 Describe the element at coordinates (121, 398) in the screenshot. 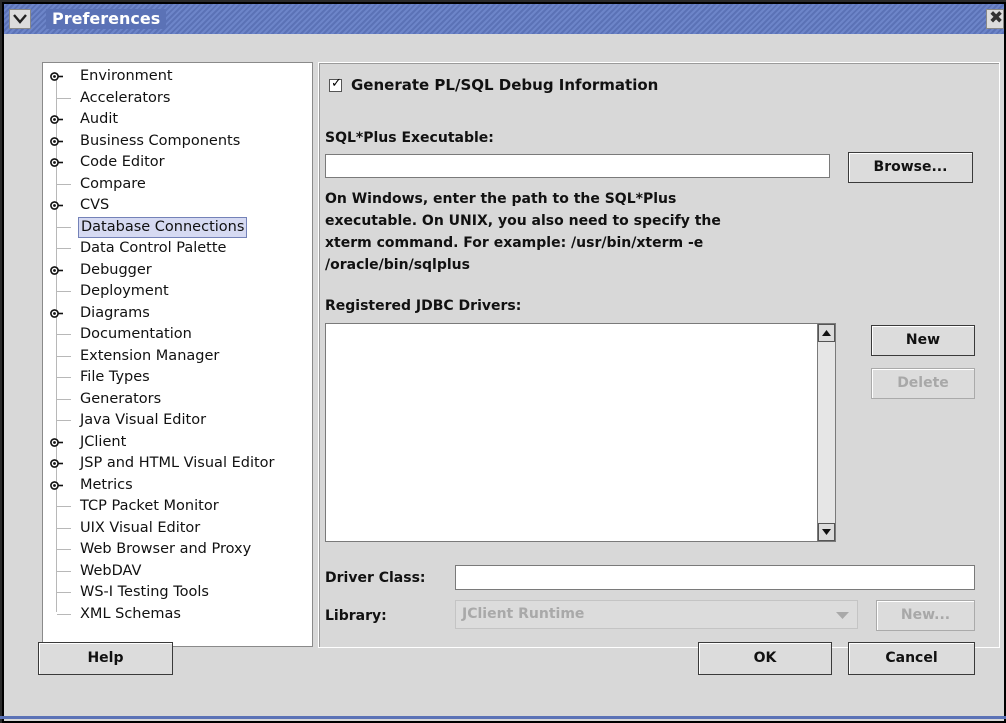

I see `tree-item-label: Generators` at that location.